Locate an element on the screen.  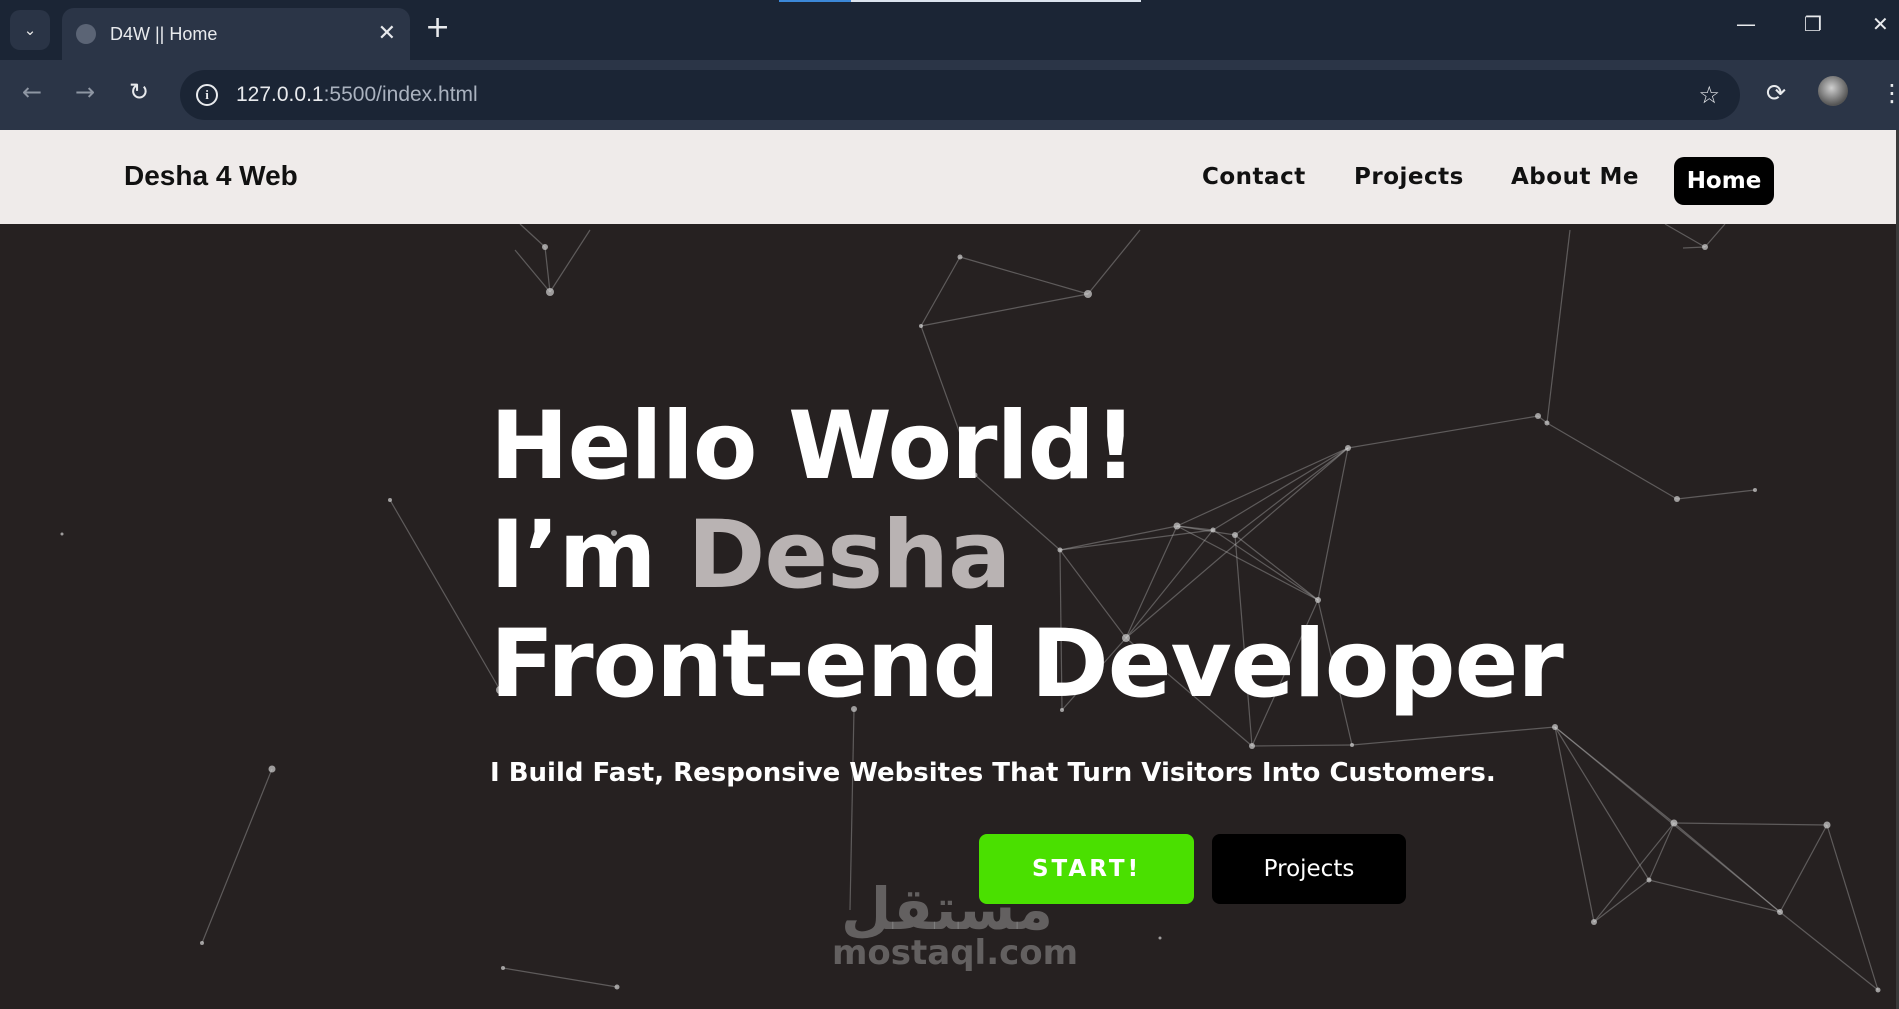
browser-menu-icon: ⋮ is located at coordinates (1889, 93).